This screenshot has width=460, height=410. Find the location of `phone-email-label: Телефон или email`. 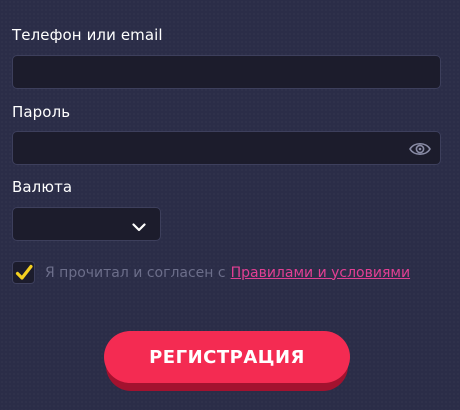

phone-email-label: Телефон или email is located at coordinates (87, 35).